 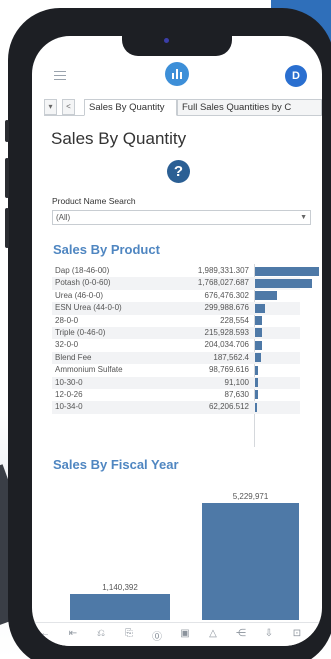 I want to click on sales-by-product-title: Sales By Product, so click(x=106, y=249).